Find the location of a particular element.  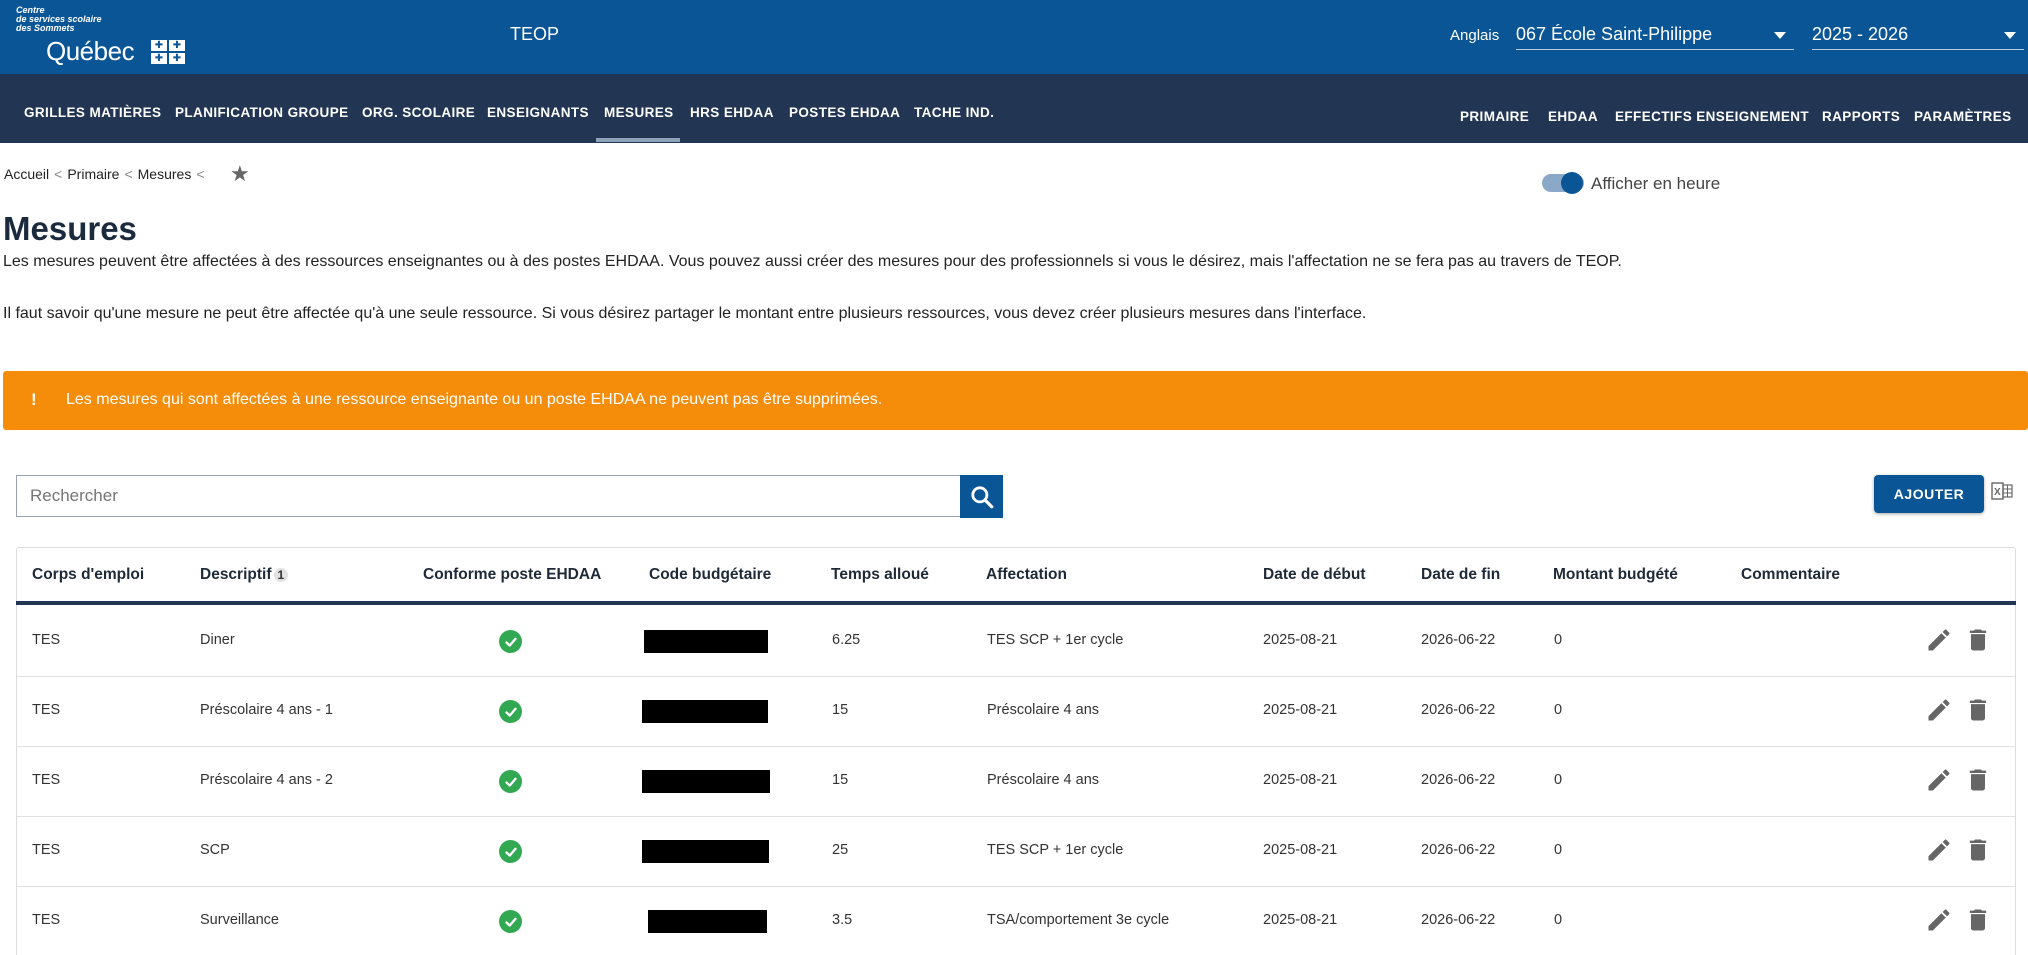

cell-affectation: TSA/comportement 3e cycle is located at coordinates (1078, 920).